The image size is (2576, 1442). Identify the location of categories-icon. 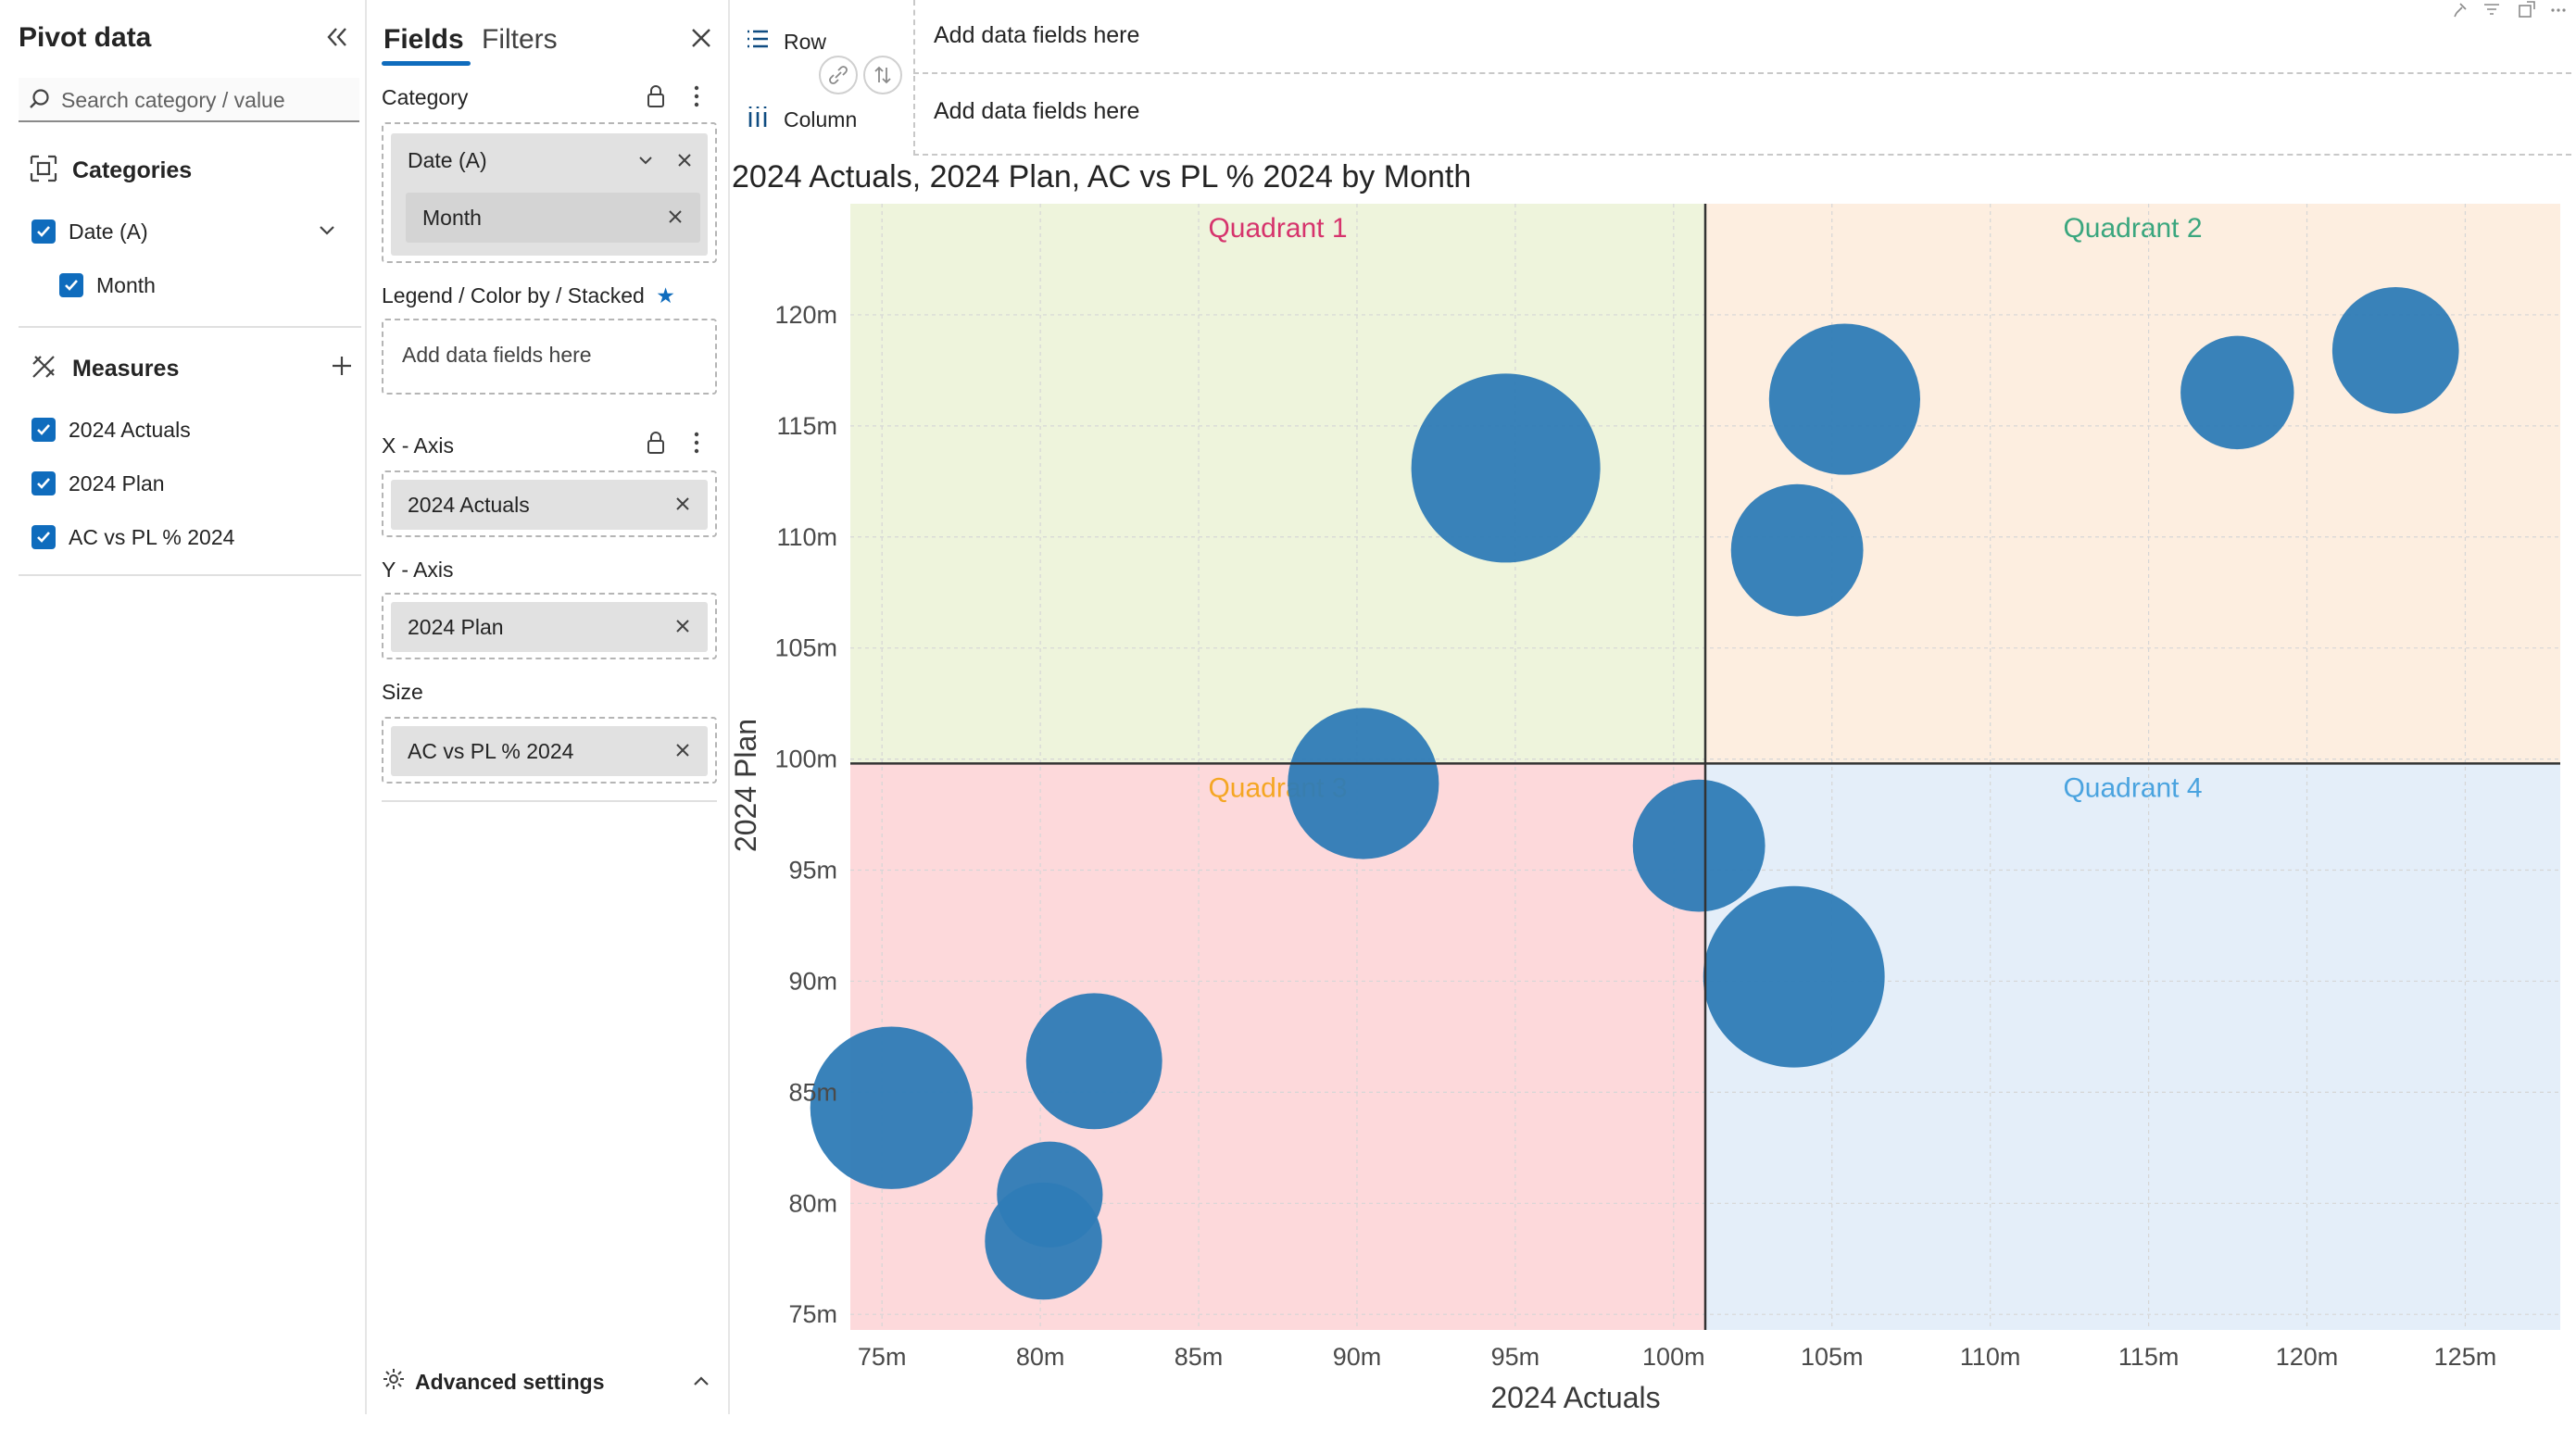
(43, 171).